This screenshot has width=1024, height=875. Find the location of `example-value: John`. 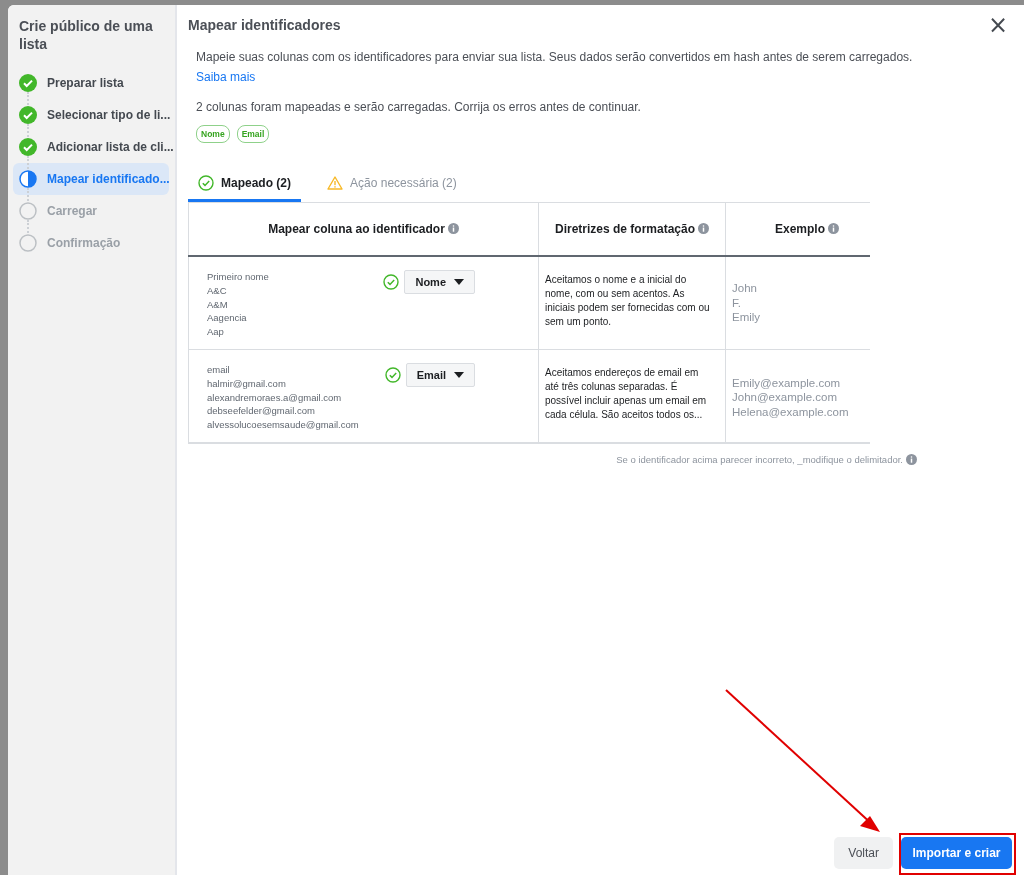

example-value: John is located at coordinates (745, 288).